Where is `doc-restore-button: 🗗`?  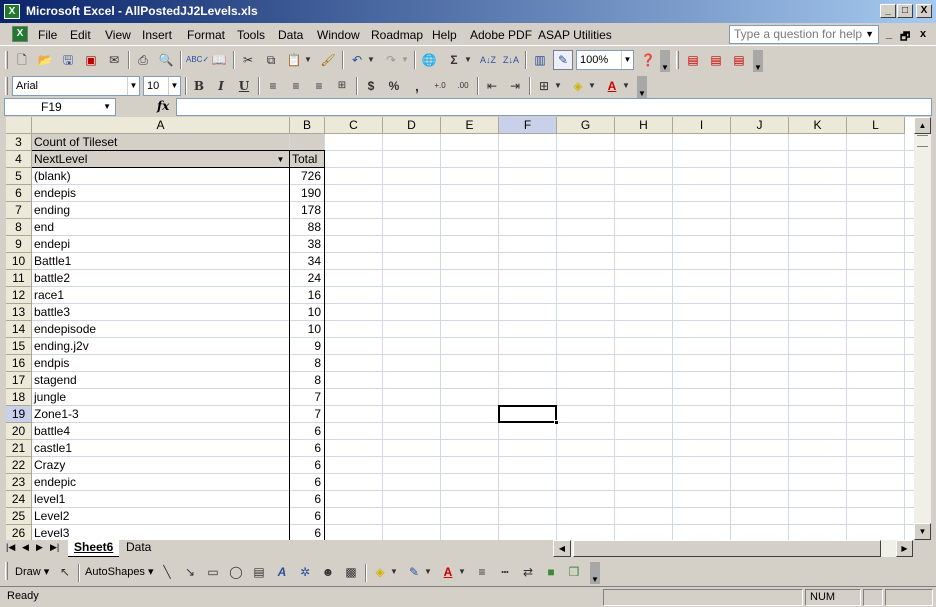 doc-restore-button: 🗗 is located at coordinates (905, 37).